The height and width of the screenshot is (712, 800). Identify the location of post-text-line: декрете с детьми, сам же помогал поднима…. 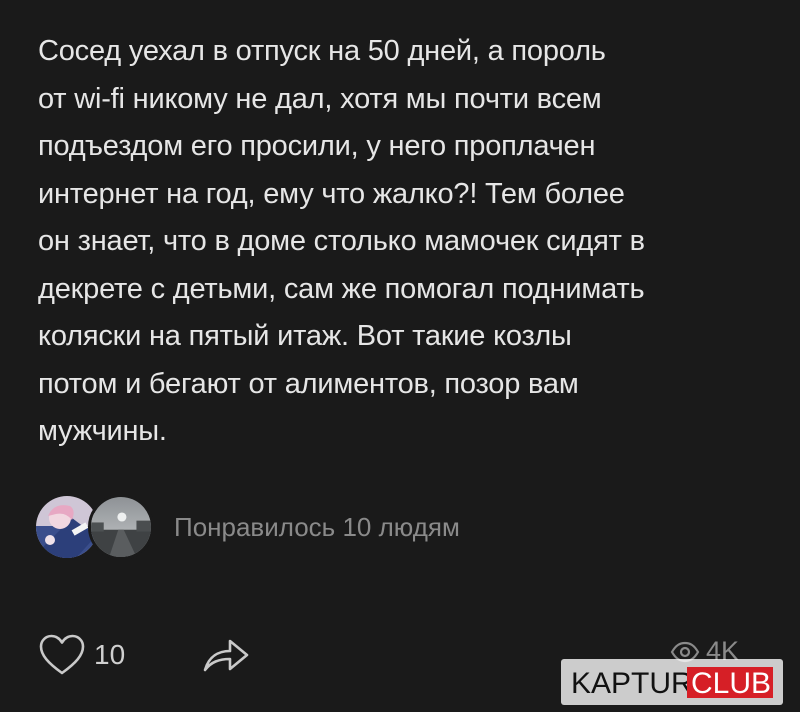
(341, 288).